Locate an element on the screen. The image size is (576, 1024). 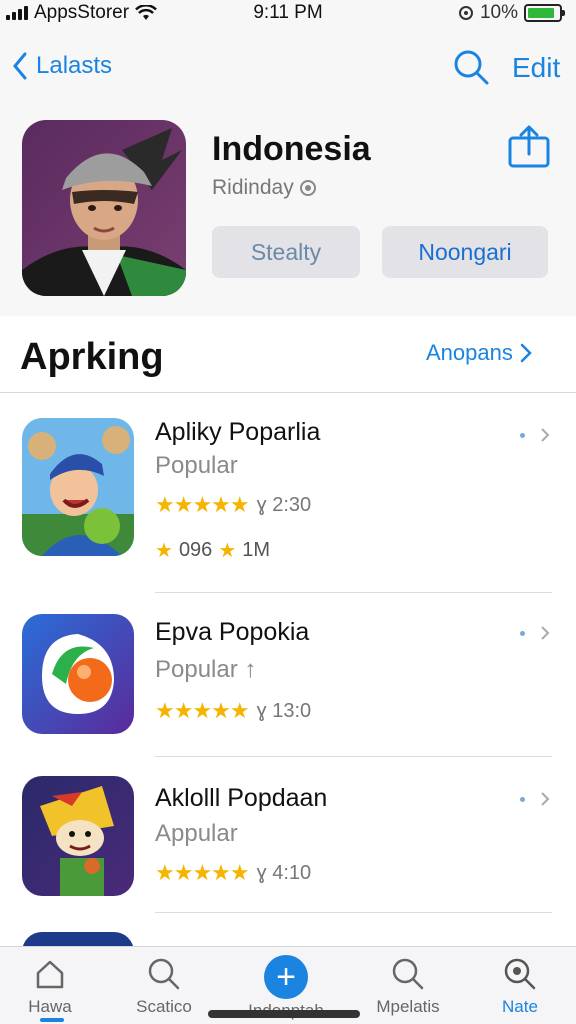
profile-subtitle: Ridinday is located at coordinates (264, 188).